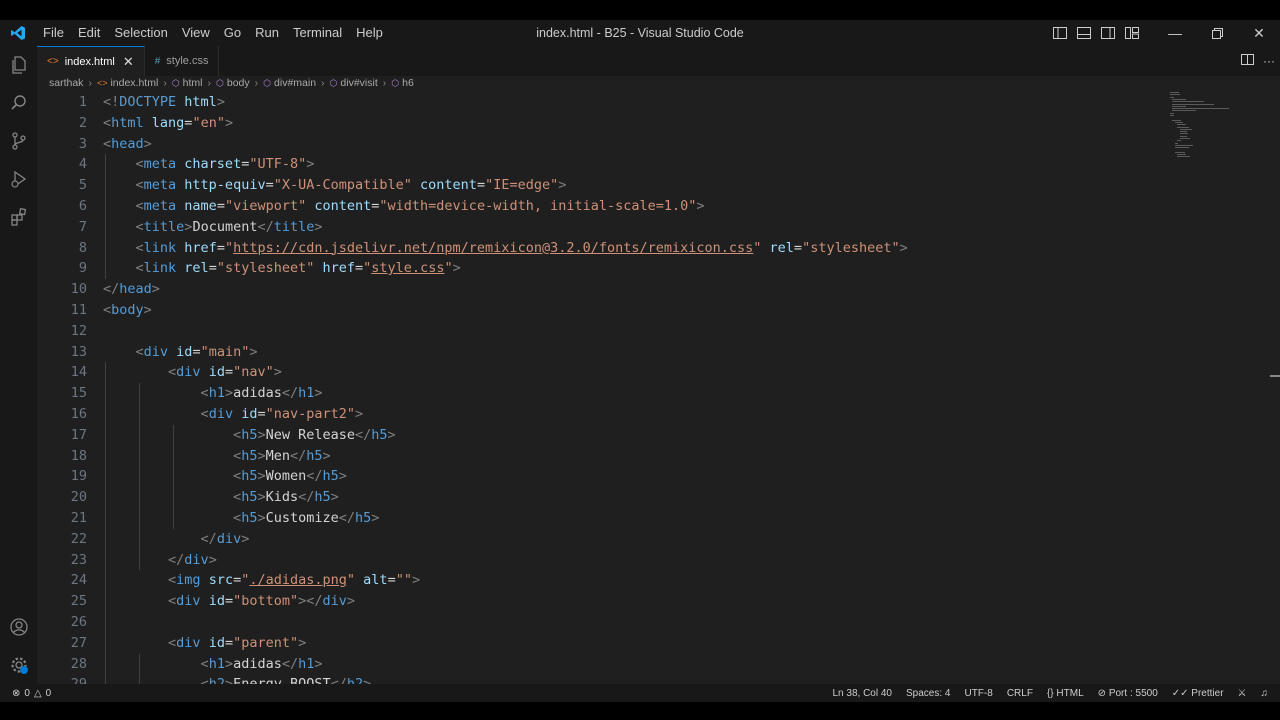  Describe the element at coordinates (128, 62) in the screenshot. I see `close-tab-icon: ✕` at that location.